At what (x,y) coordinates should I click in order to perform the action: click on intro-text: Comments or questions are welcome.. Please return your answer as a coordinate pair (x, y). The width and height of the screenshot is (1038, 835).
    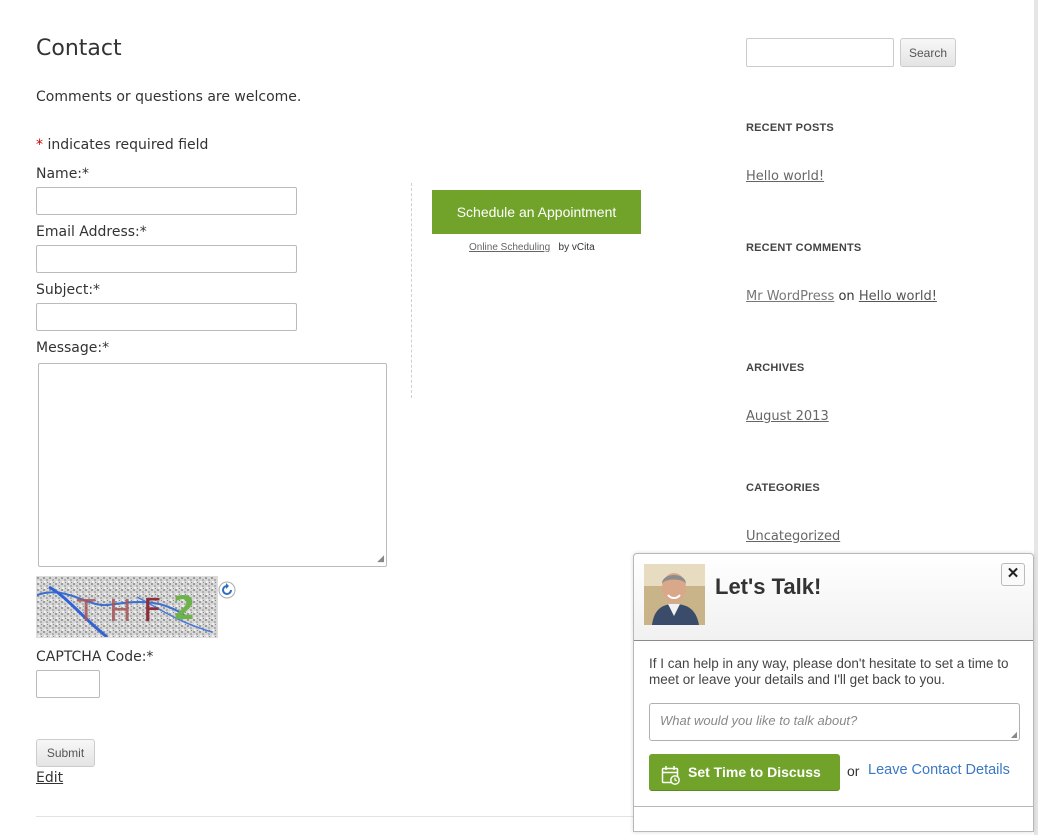
    Looking at the image, I should click on (169, 97).